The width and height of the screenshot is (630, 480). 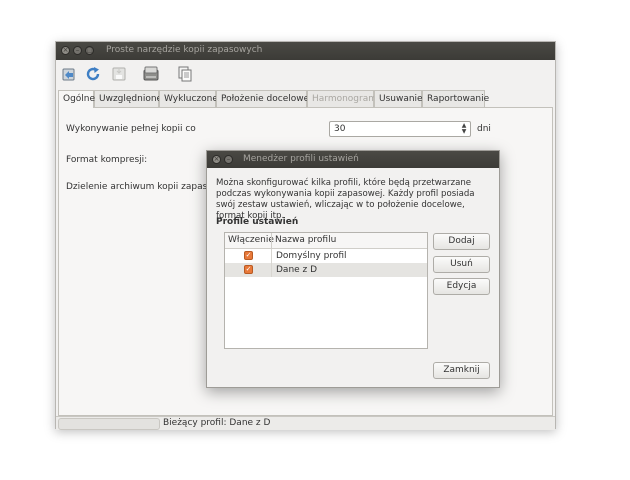 I want to click on tab-destination: Położenie docelowe, so click(x=262, y=98).